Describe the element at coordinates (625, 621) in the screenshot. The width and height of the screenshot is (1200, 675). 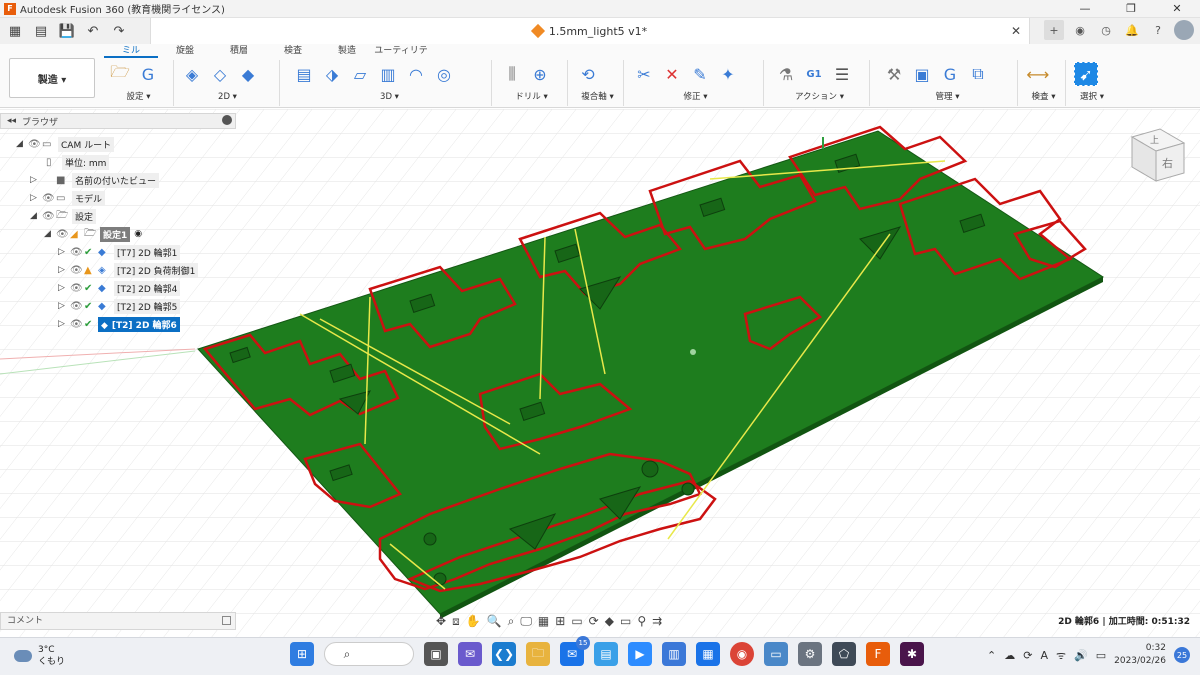
I see `simulation-icon: ▭` at that location.